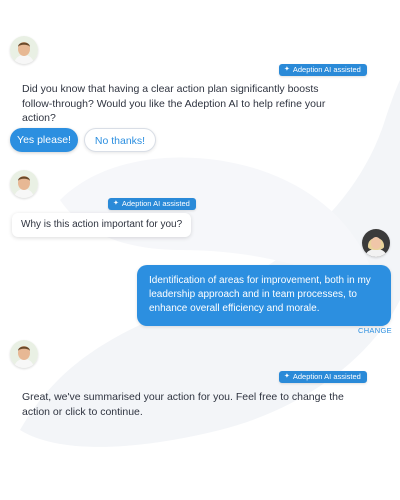 The image size is (400, 500). Describe the element at coordinates (44, 140) in the screenshot. I see `yes-please-button: Yes please!` at that location.